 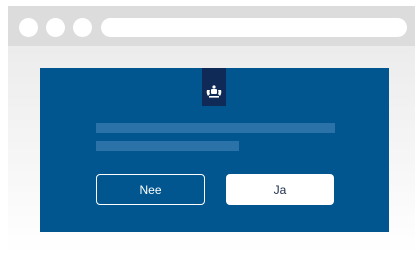 What do you see at coordinates (214, 91) in the screenshot?
I see `coat-of-arms-icon` at bounding box center [214, 91].